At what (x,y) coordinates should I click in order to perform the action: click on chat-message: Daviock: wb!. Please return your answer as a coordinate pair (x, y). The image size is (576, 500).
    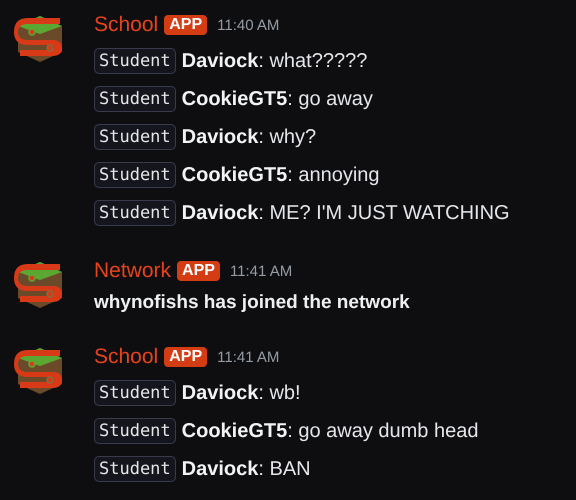
    Looking at the image, I should click on (241, 393).